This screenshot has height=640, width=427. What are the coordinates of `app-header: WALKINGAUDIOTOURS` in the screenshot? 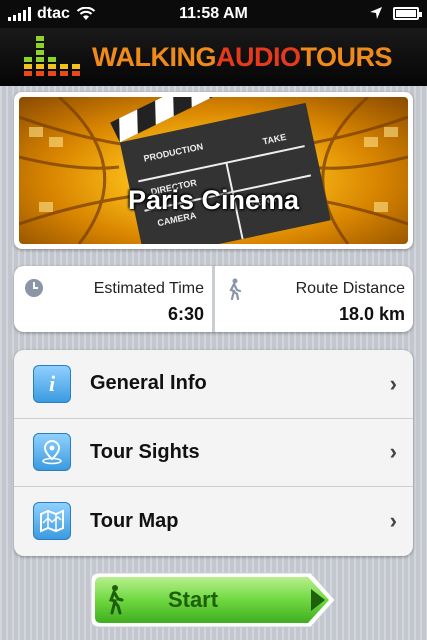 It's located at (213, 57).